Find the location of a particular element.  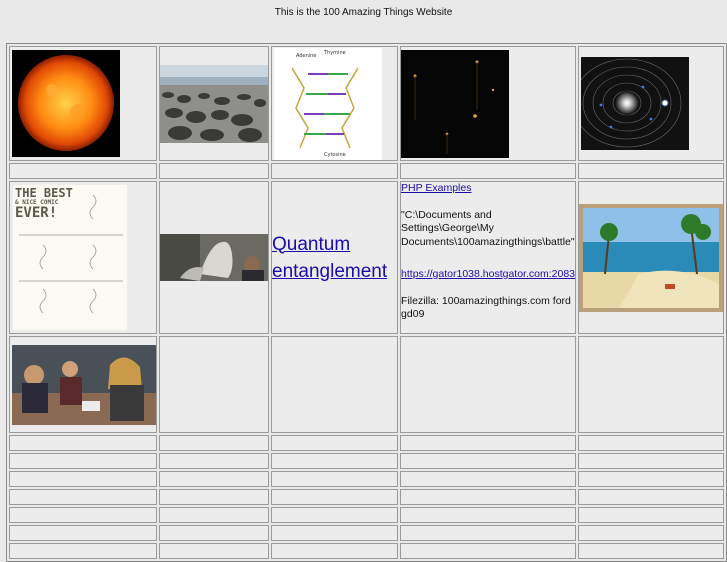

page-title: This is the 100 Amazing Things Website is located at coordinates (363, 12).